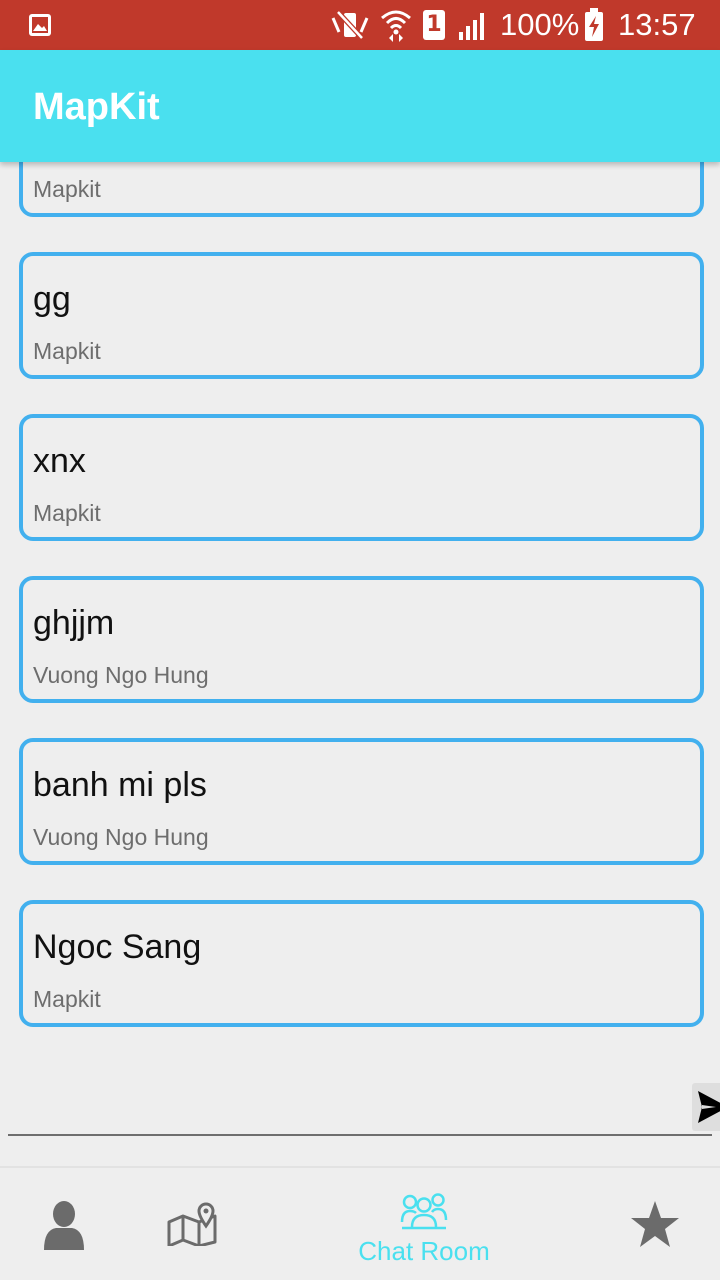  I want to click on message-title: banh mi pls, so click(120, 785).